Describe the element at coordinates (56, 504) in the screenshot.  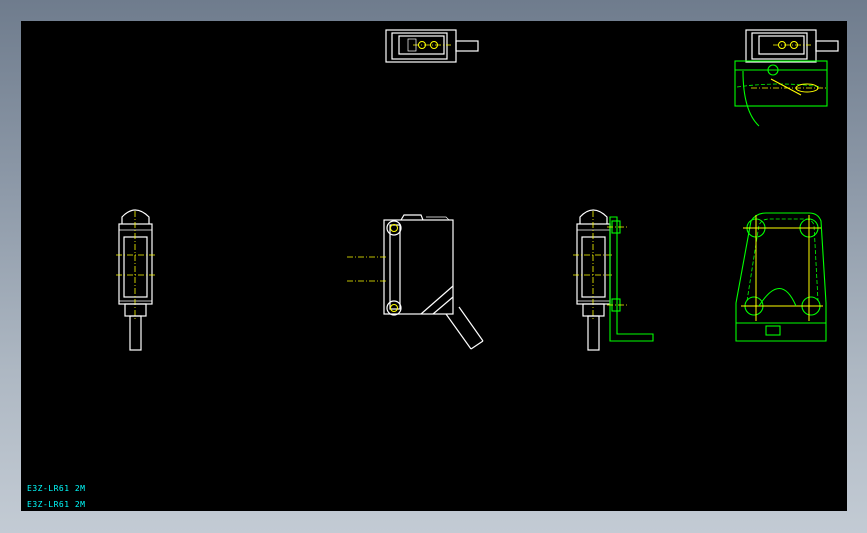
I see `drawing-caption-2: E3Z-LR61 2M` at that location.